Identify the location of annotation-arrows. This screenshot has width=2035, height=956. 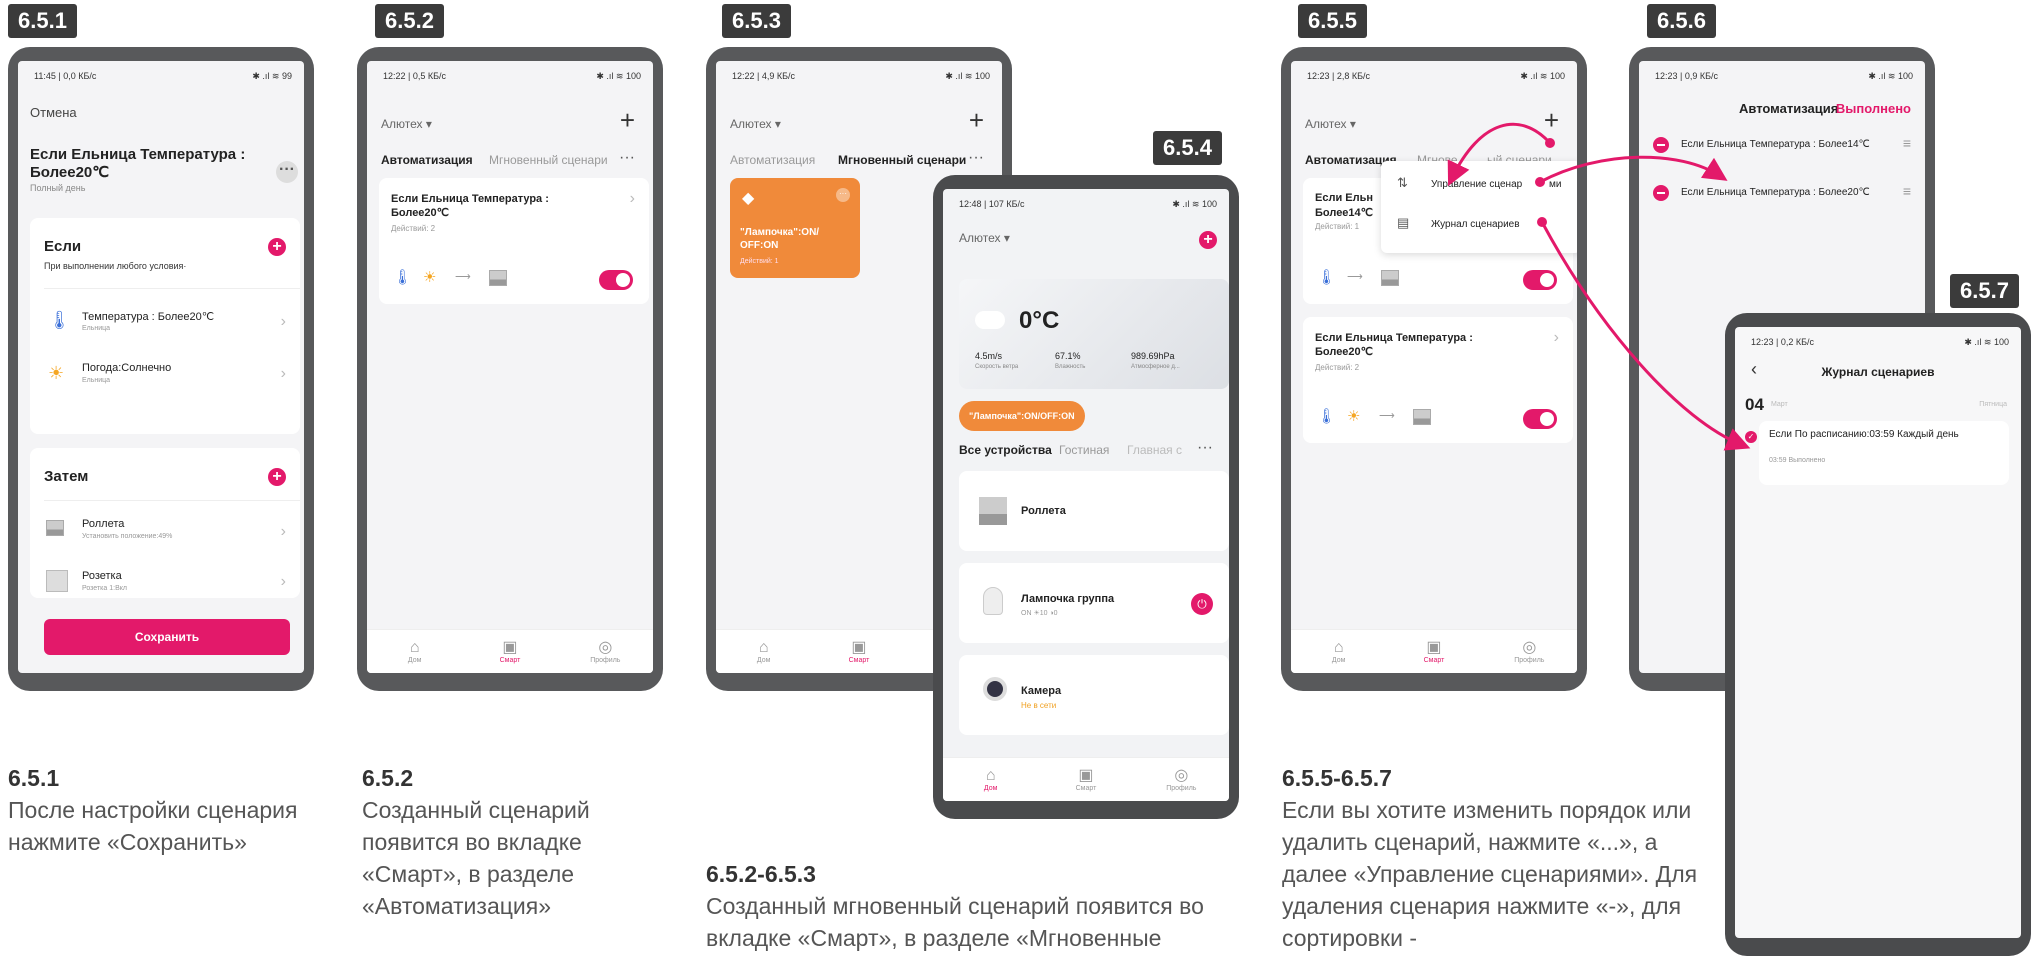
(1599, 286).